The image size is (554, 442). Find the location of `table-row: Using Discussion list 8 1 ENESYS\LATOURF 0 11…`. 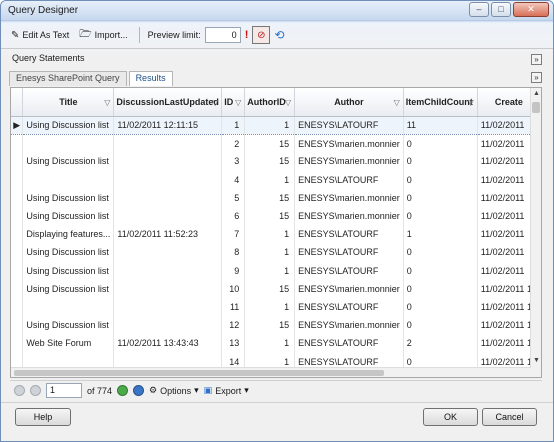

table-row: Using Discussion list 8 1 ENESYS\LATOURF 0 11… is located at coordinates (276, 252).